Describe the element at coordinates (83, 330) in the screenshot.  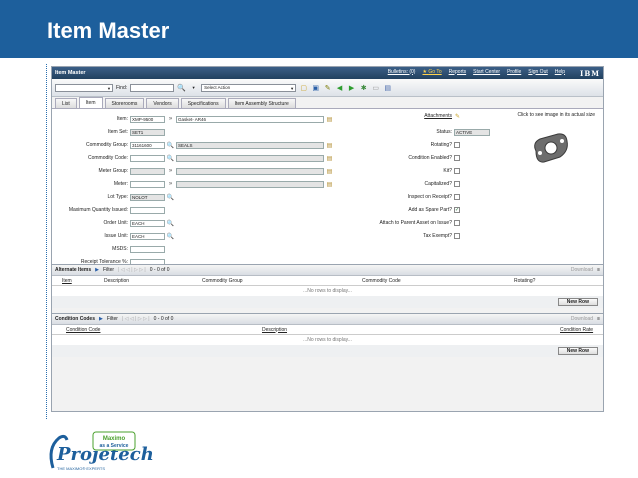
I see `column-condition-code: Condition Code` at that location.